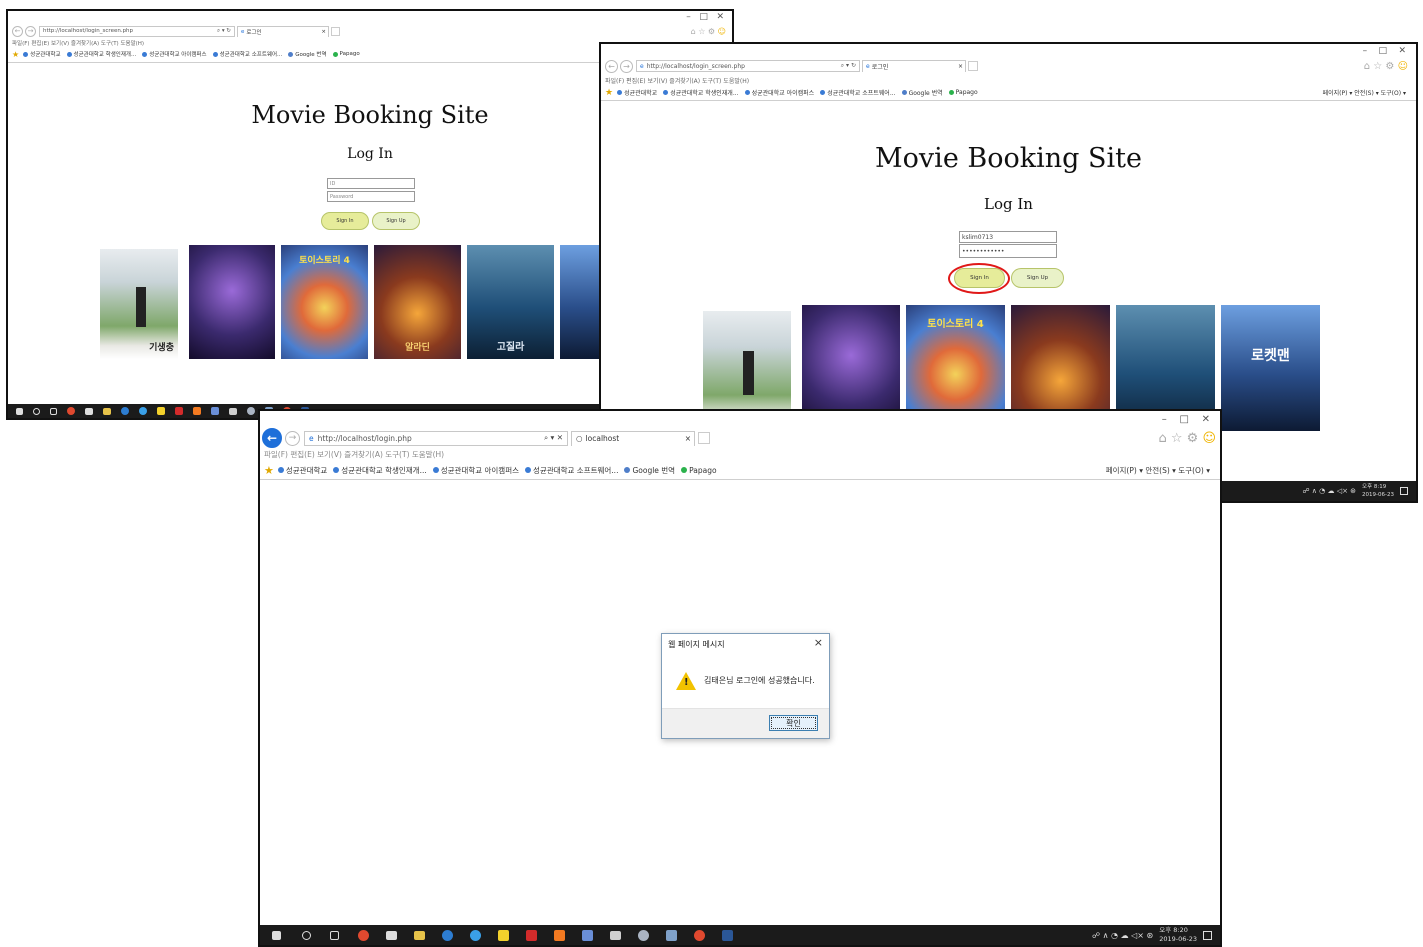 The height and width of the screenshot is (947, 1423). I want to click on password-input: ••••••••••••, so click(1008, 251).